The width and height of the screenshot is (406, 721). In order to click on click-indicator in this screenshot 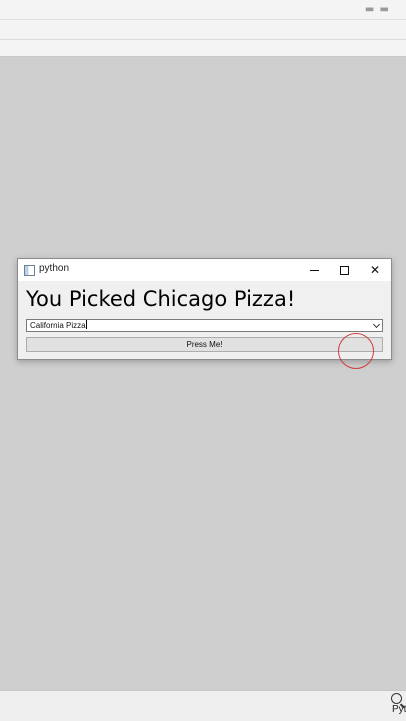, I will do `click(356, 351)`.